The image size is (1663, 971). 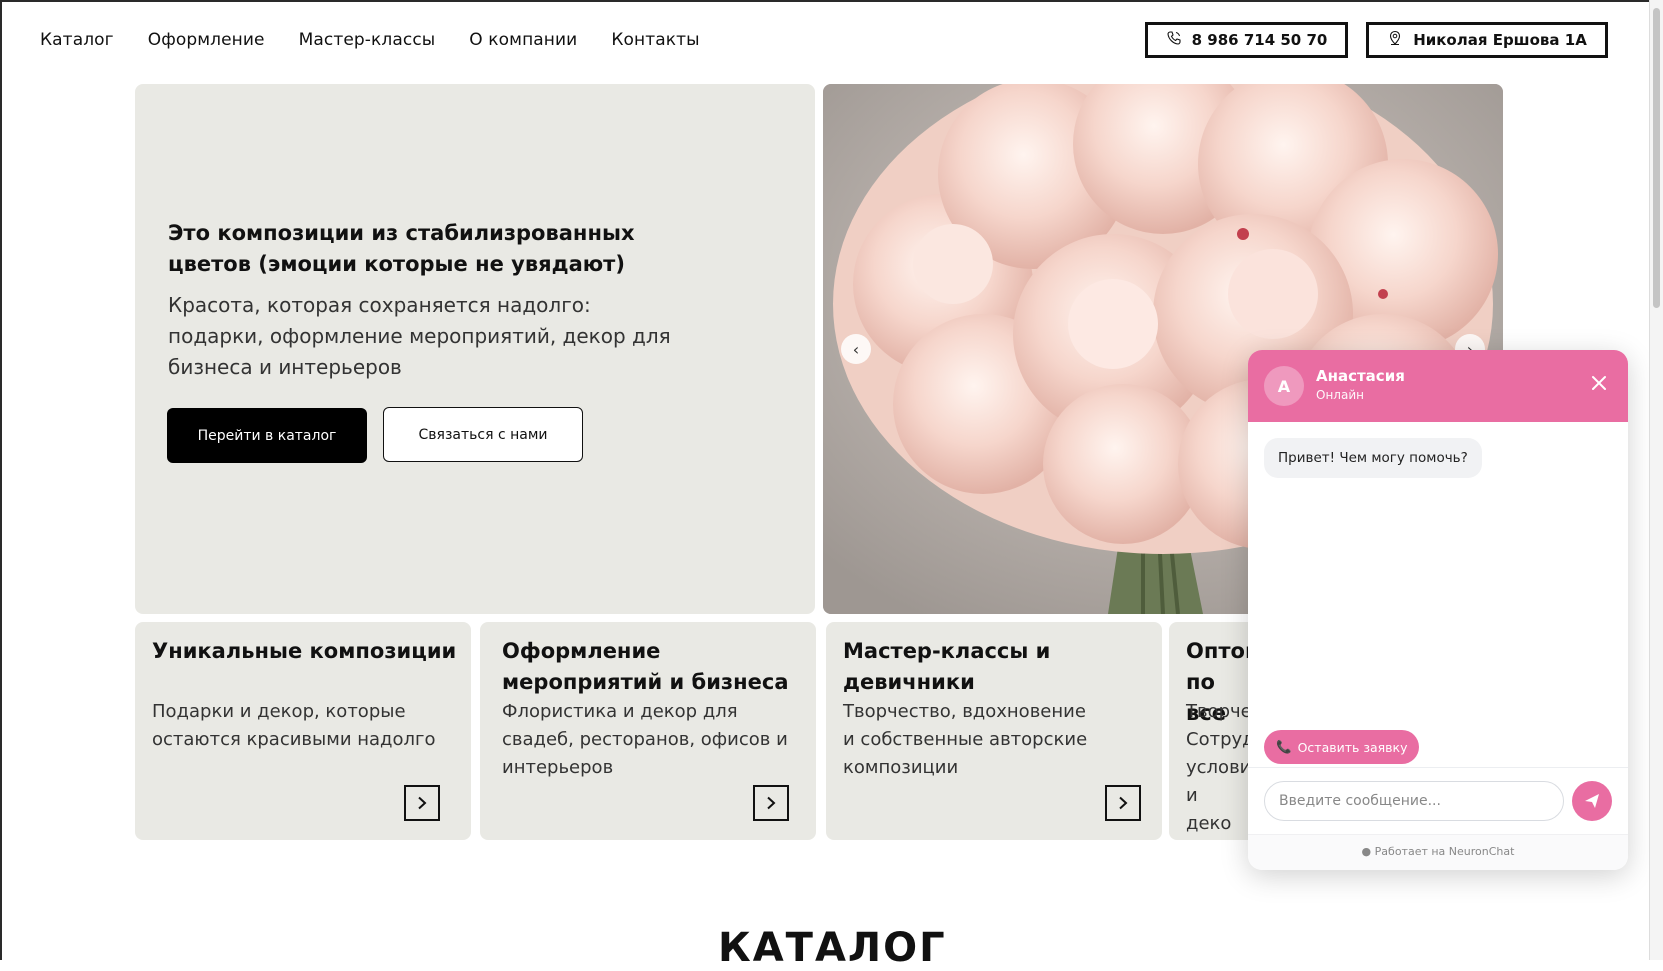 I want to click on window-frame-left, so click(x=1, y=480).